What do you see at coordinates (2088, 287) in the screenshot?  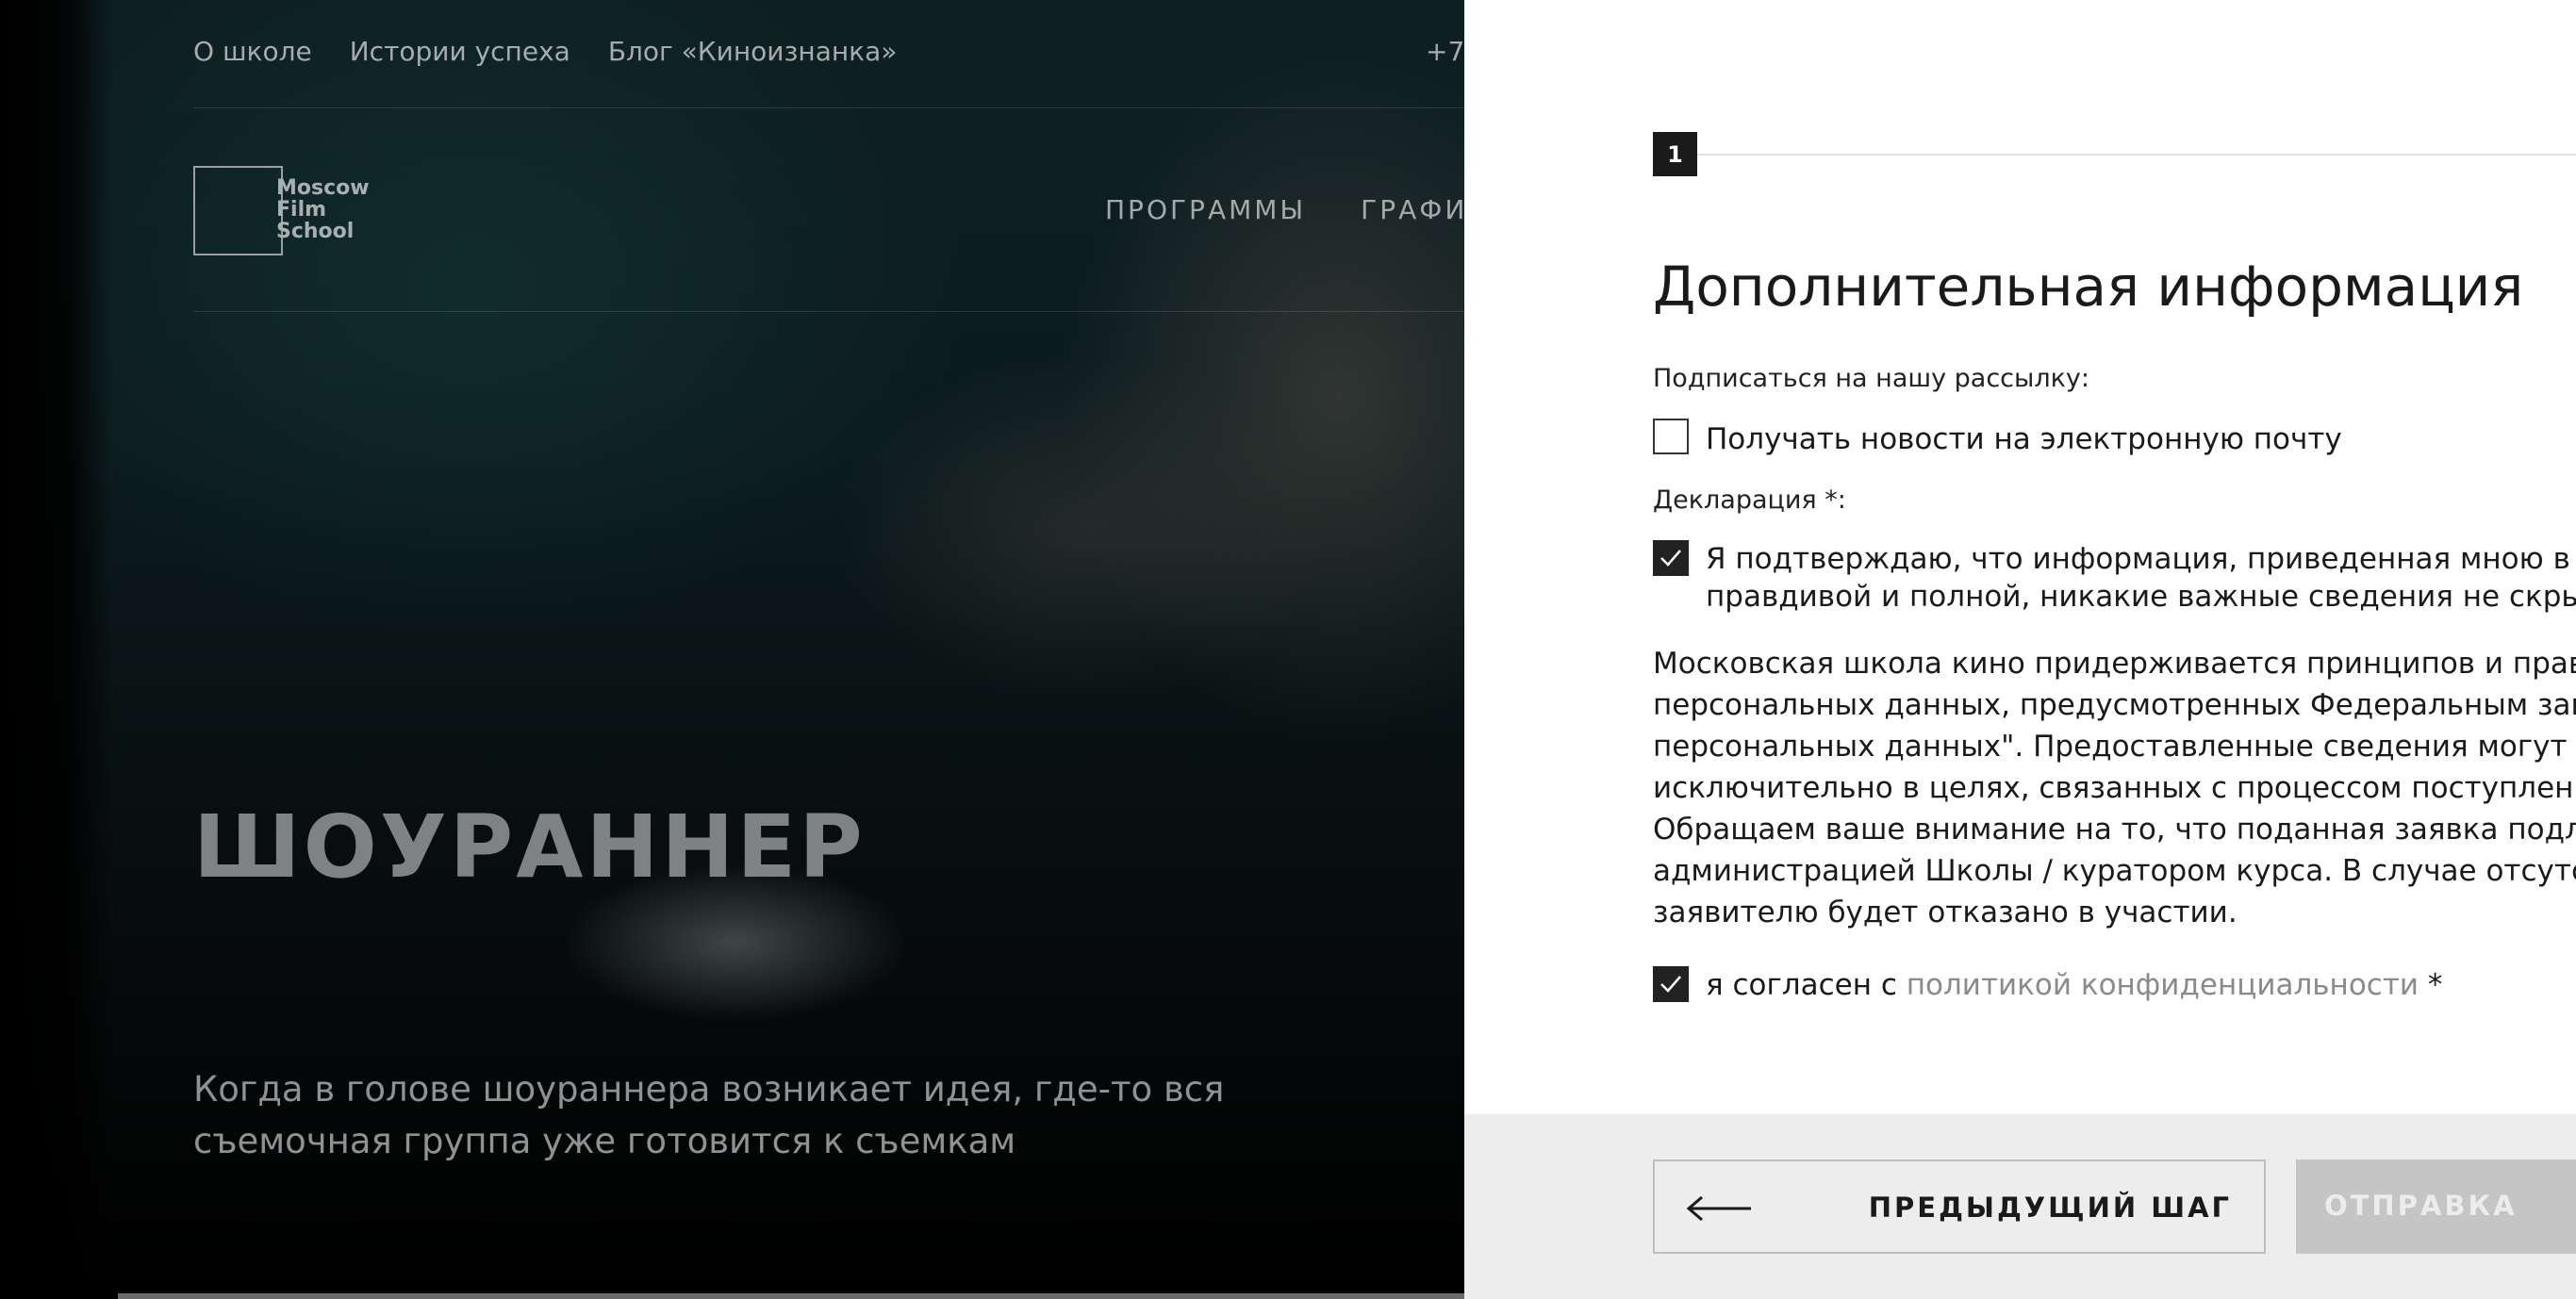 I see `form-title: Дополнительная информация` at bounding box center [2088, 287].